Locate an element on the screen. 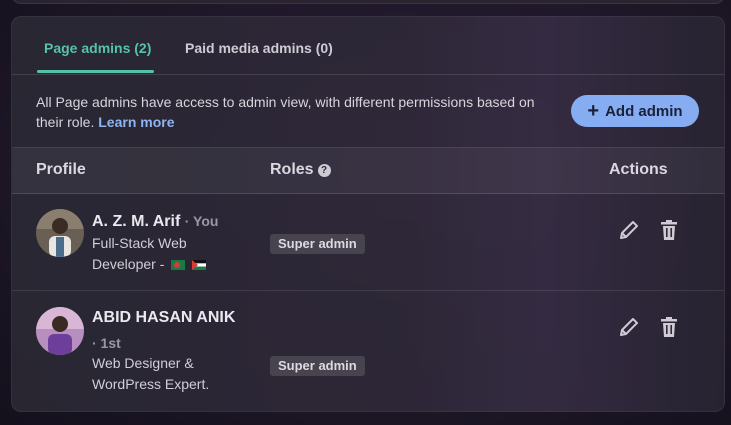 Image resolution: width=731 pixels, height=425 pixels. admin-tabs: Page admins (2) Paid media admins (0) is located at coordinates (368, 46).